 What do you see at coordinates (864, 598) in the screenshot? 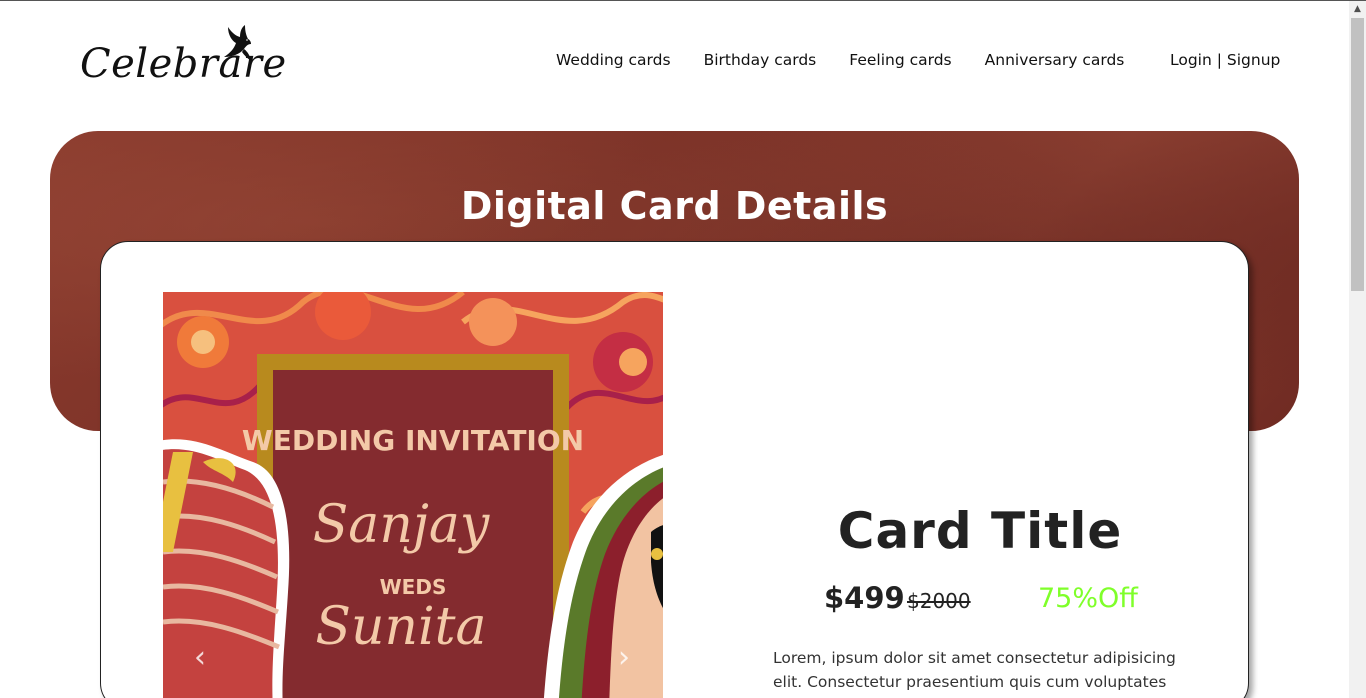
I see `current-price: $499` at bounding box center [864, 598].